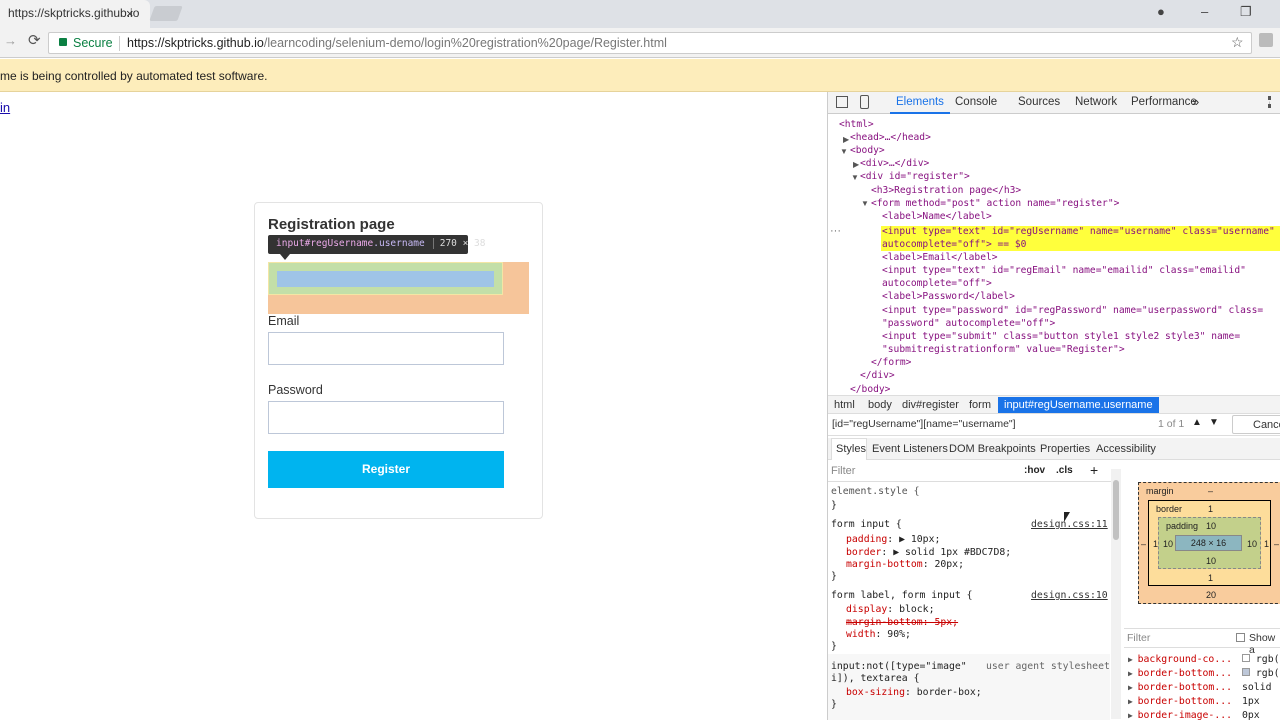  I want to click on css-declaration: margin-bottom: 20px;, so click(905, 565).